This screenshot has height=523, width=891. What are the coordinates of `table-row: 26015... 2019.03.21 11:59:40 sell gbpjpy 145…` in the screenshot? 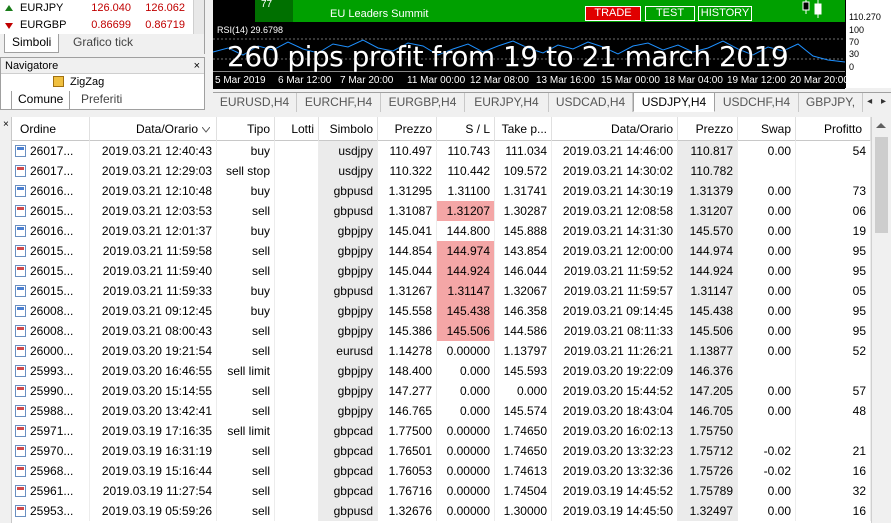 It's located at (441, 271).